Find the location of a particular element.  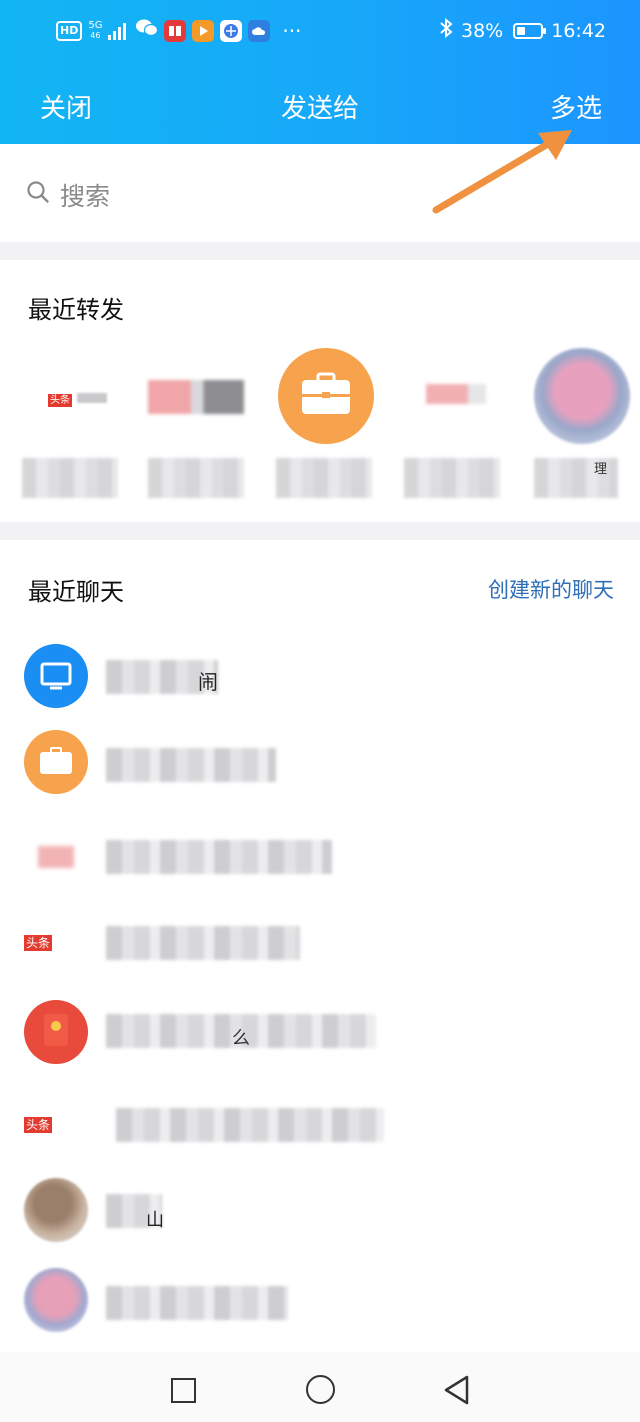

search-input: 搜索 is located at coordinates (85, 195).